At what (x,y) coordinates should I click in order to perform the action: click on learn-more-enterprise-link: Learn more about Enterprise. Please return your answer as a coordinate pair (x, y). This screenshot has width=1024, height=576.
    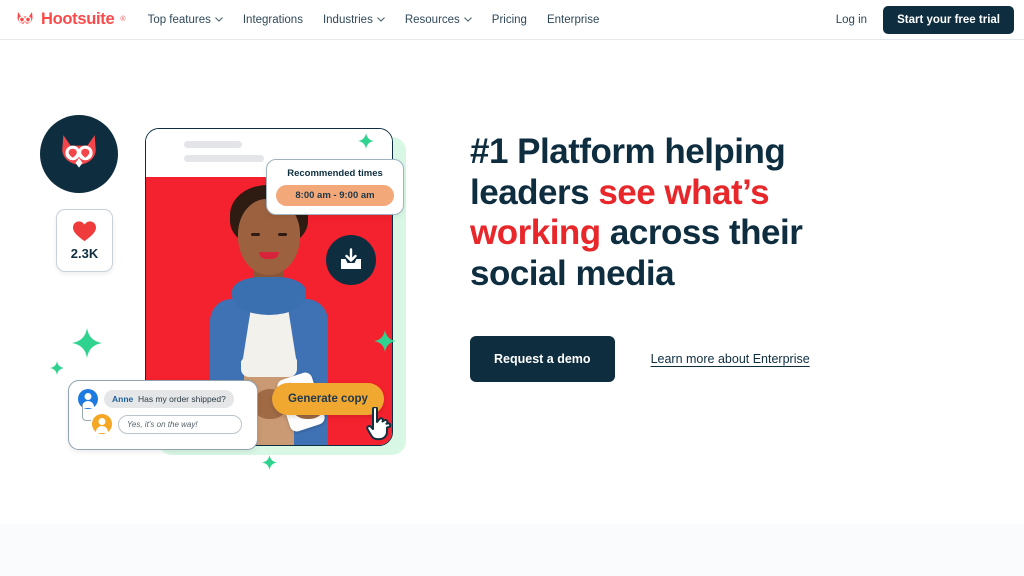
    Looking at the image, I should click on (730, 359).